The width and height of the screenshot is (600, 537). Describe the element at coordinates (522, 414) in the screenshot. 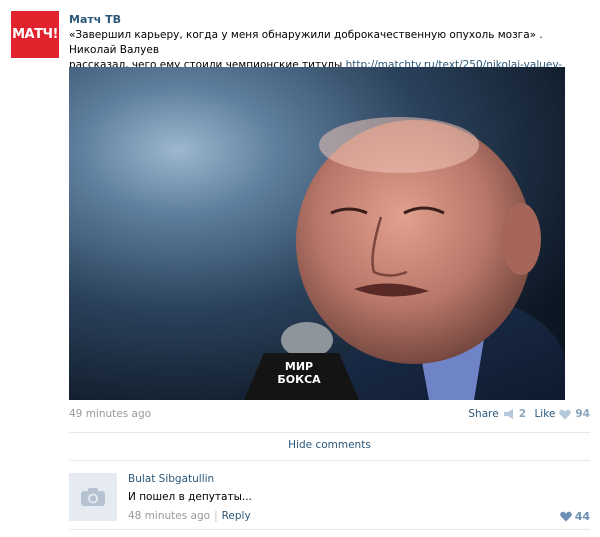

I see `share-count: 2` at that location.